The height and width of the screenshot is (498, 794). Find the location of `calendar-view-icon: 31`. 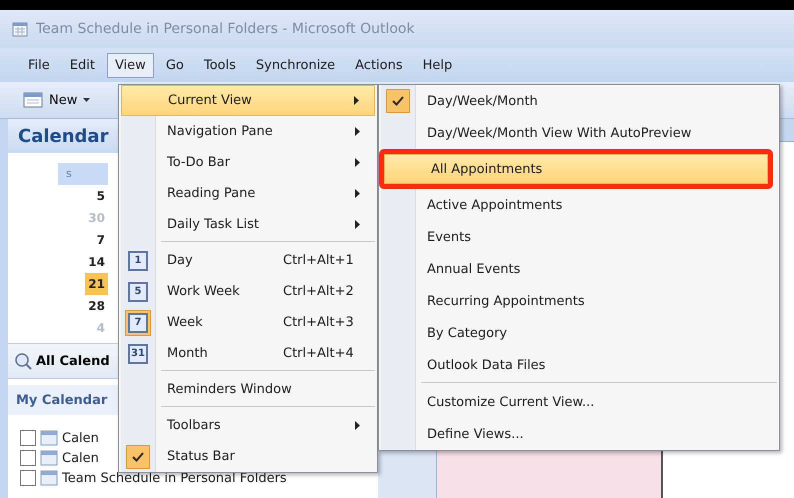

calendar-view-icon: 31 is located at coordinates (138, 354).